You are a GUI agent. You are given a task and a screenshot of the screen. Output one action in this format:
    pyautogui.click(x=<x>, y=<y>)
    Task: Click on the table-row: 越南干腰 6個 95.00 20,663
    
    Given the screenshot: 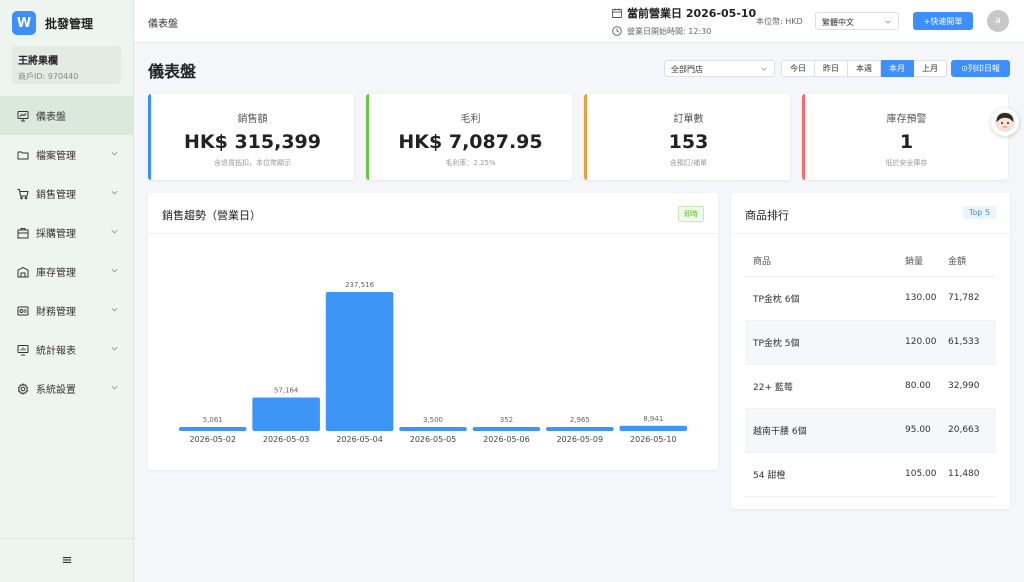 What is the action you would take?
    pyautogui.click(x=870, y=430)
    